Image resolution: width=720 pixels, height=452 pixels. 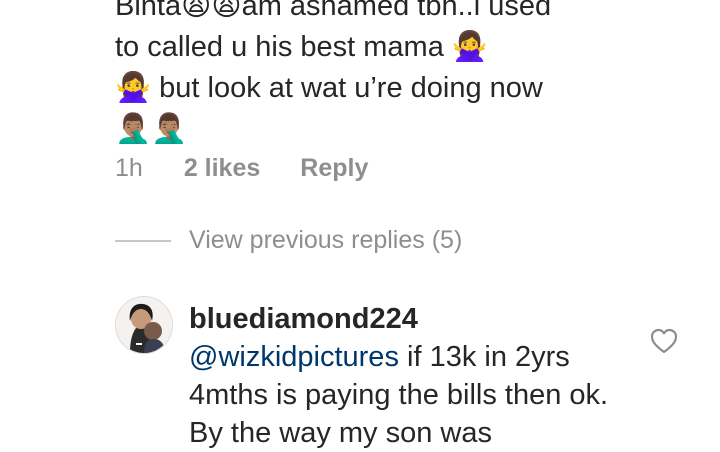 What do you see at coordinates (129, 168) in the screenshot?
I see `comment-timestamp: 1h` at bounding box center [129, 168].